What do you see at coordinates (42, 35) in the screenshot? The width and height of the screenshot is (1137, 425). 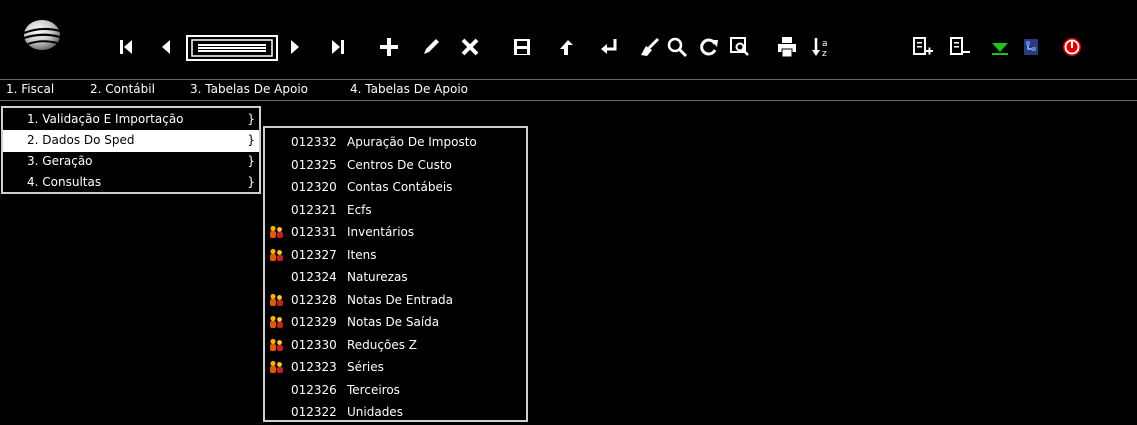 I see `logo-icon` at bounding box center [42, 35].